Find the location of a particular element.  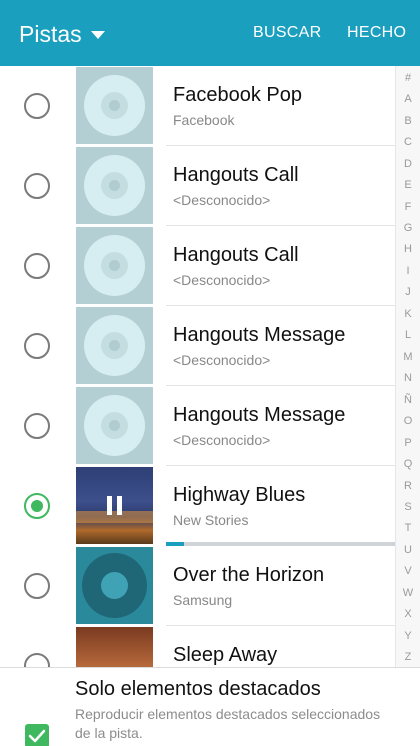

index-letter: E is located at coordinates (408, 185).